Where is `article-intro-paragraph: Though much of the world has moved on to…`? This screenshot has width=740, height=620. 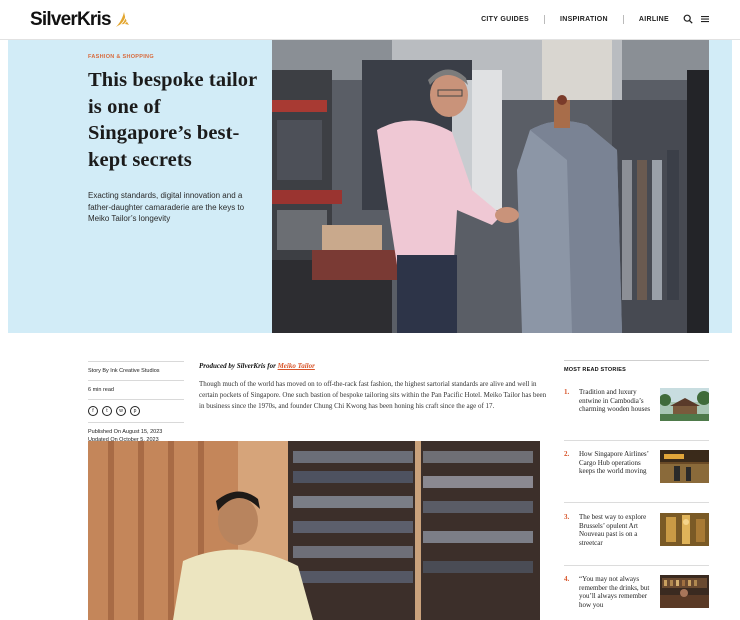
article-intro-paragraph: Though much of the world has moved on to… is located at coordinates (373, 395).